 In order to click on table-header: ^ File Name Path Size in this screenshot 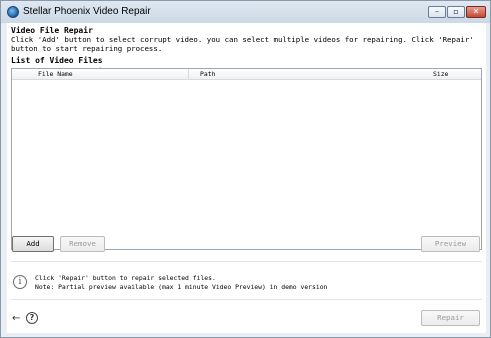, I will do `click(246, 73)`.